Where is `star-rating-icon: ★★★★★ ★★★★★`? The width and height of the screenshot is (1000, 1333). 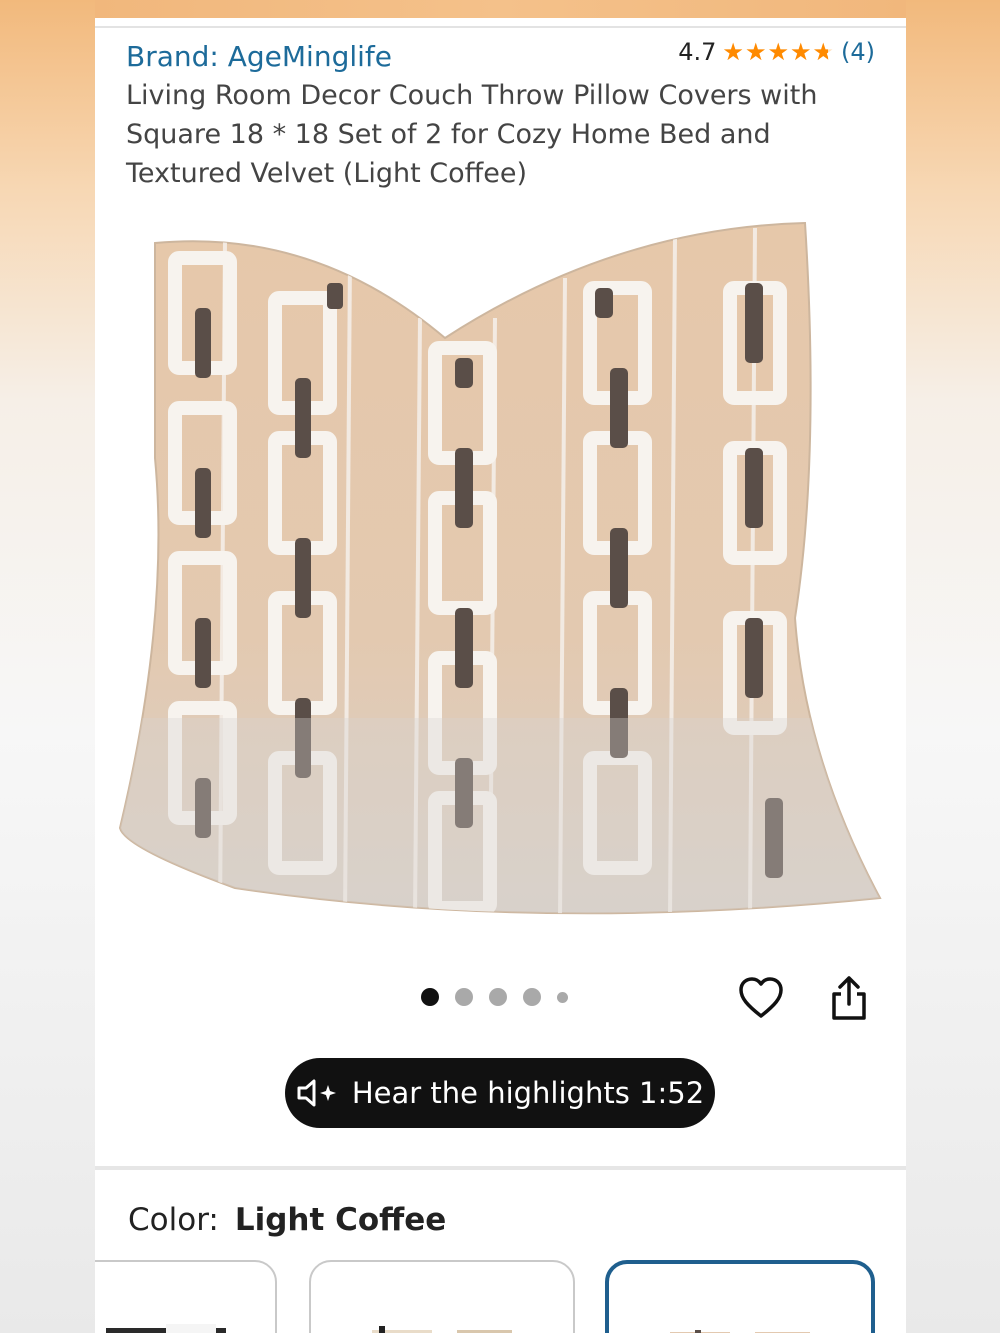
star-rating-icon: ★★★★★ ★★★★★ is located at coordinates (778, 52).